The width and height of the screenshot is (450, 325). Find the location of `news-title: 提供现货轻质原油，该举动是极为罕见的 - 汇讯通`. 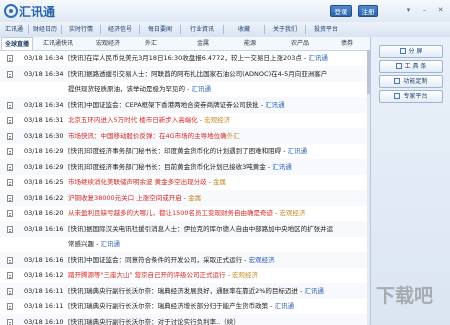

news-title: 提供现货轻质原油，该举动是极为罕见的 - 汇讯通 is located at coordinates (139, 89).